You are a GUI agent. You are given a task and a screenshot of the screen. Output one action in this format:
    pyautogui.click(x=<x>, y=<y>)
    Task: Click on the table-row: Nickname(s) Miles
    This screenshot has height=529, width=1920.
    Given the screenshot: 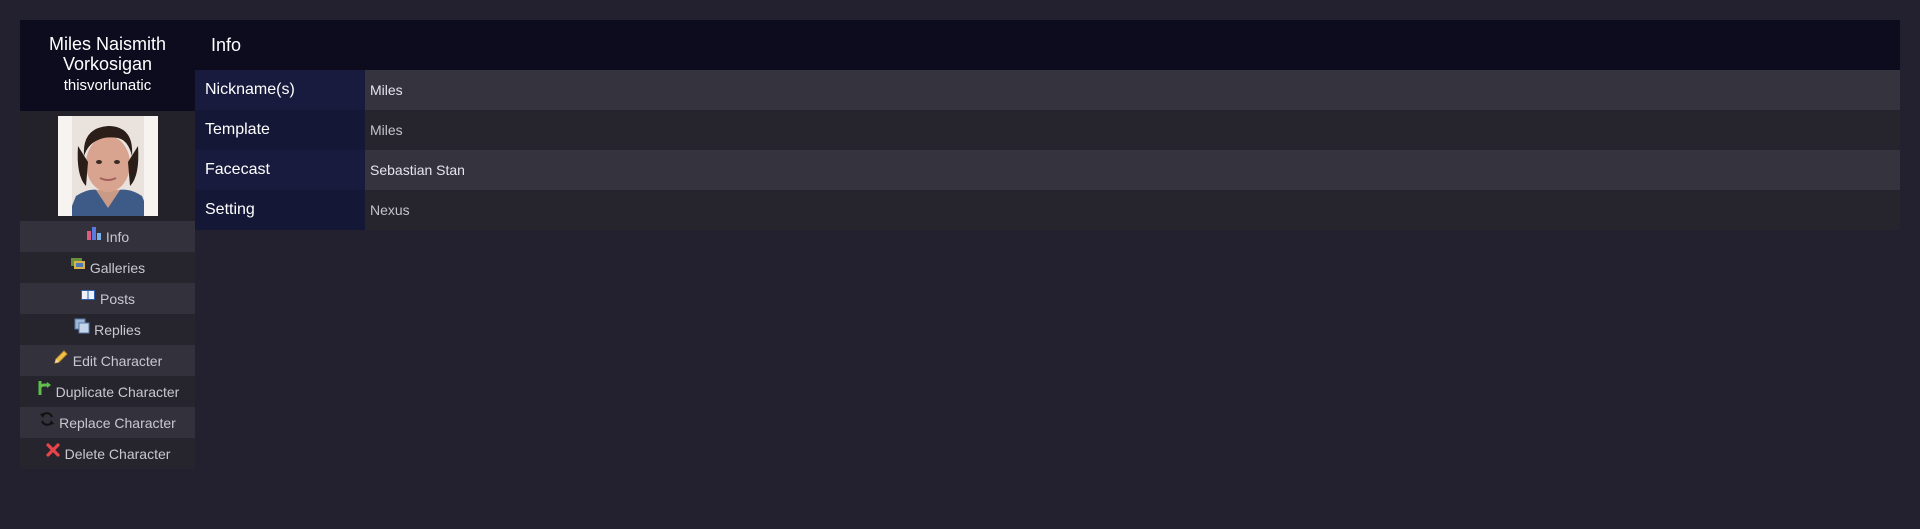 What is the action you would take?
    pyautogui.click(x=1047, y=90)
    